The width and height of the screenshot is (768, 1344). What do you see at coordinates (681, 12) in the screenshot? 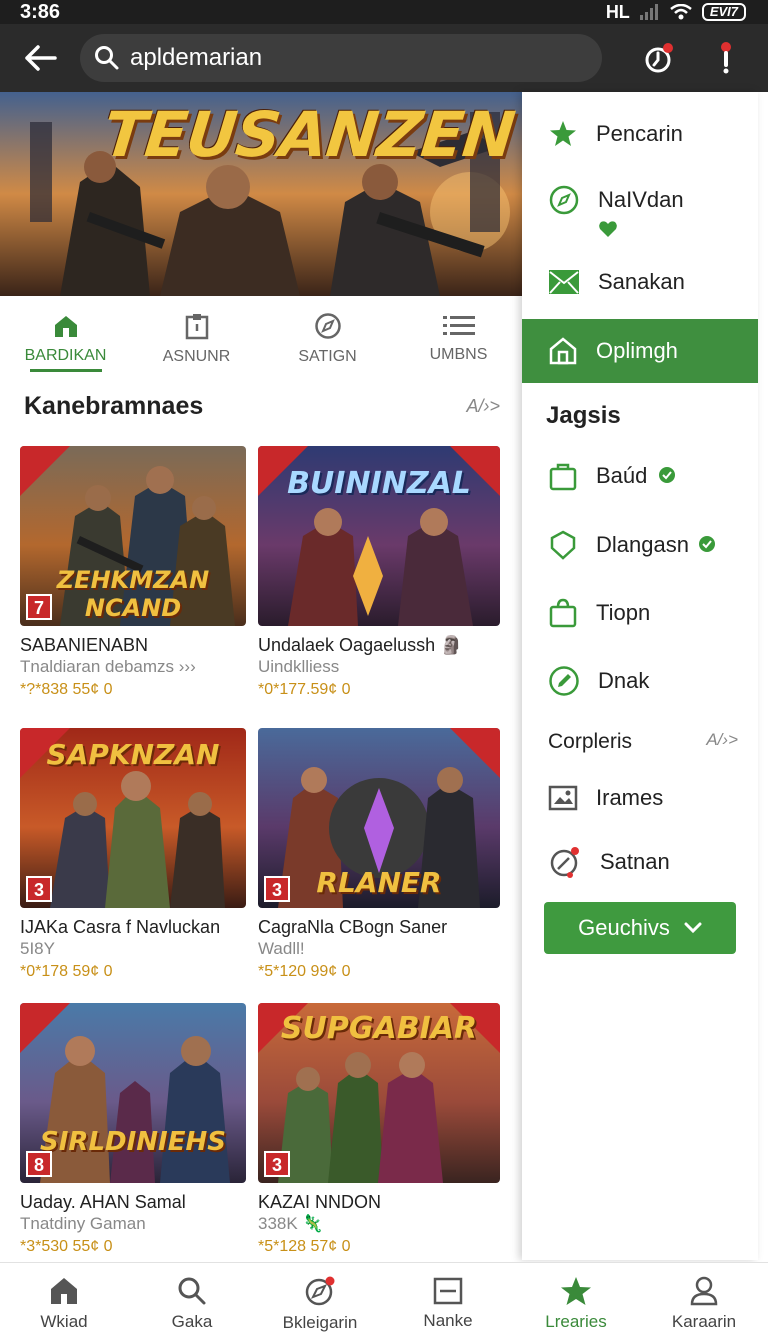
I see `wifi-icon` at bounding box center [681, 12].